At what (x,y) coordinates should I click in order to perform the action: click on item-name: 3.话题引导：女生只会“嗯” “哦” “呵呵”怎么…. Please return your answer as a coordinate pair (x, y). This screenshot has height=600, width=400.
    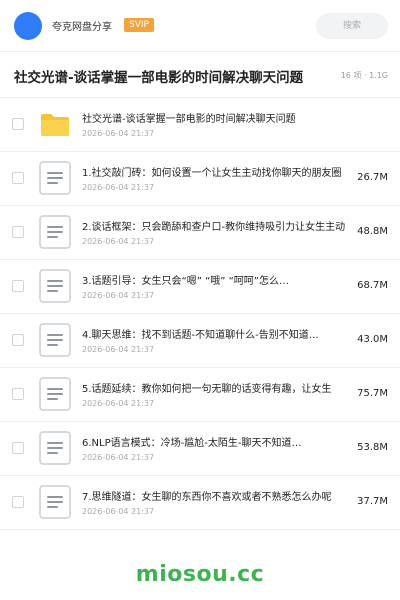
    Looking at the image, I should click on (218, 279).